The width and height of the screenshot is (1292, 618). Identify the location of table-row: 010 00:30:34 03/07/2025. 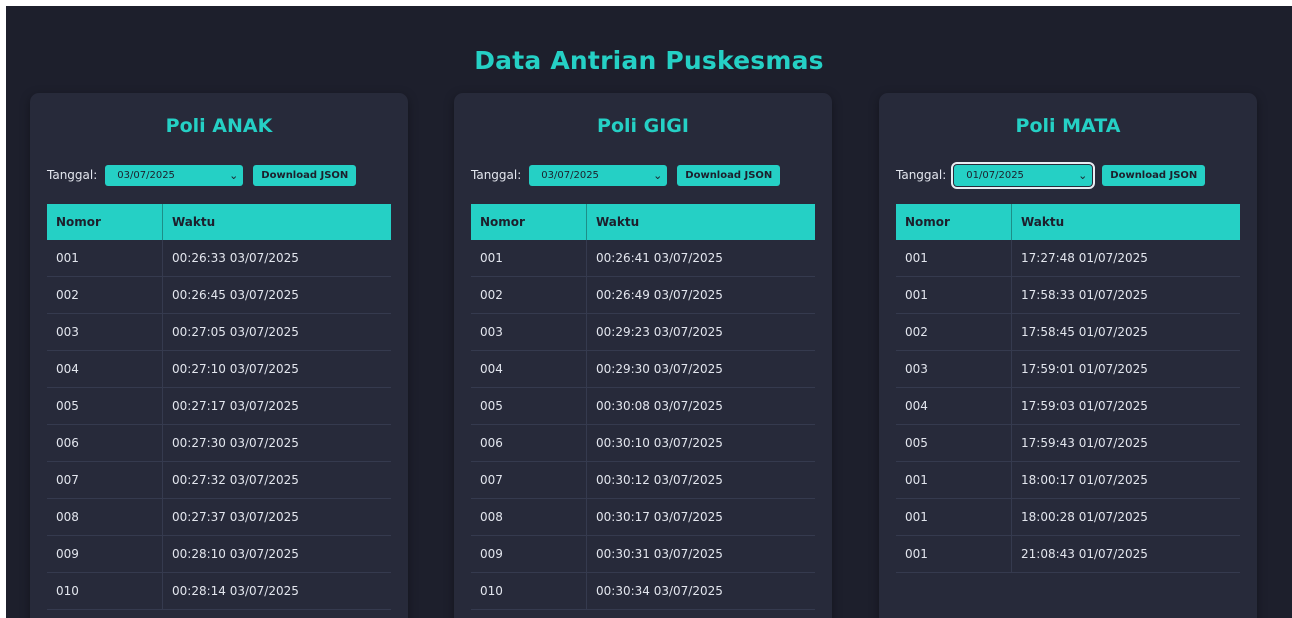
(643, 591).